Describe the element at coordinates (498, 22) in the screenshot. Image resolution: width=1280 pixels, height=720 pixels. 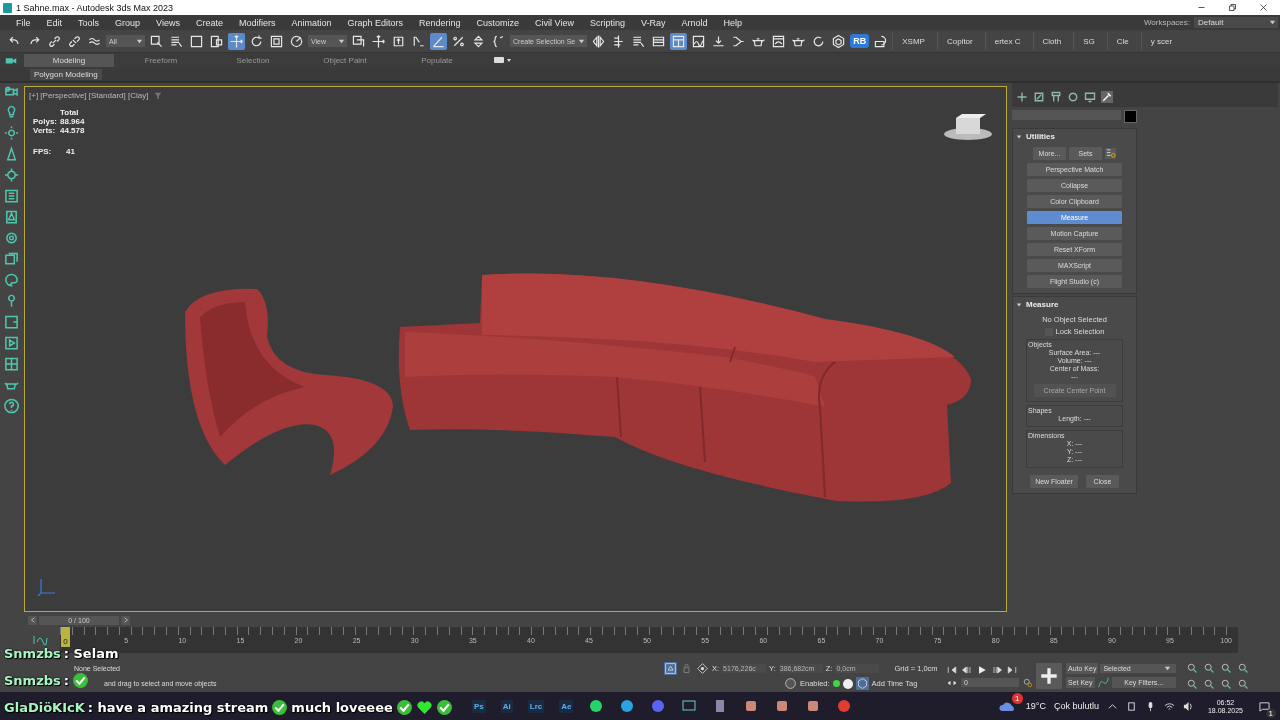
I see `menu-item: Customize` at that location.